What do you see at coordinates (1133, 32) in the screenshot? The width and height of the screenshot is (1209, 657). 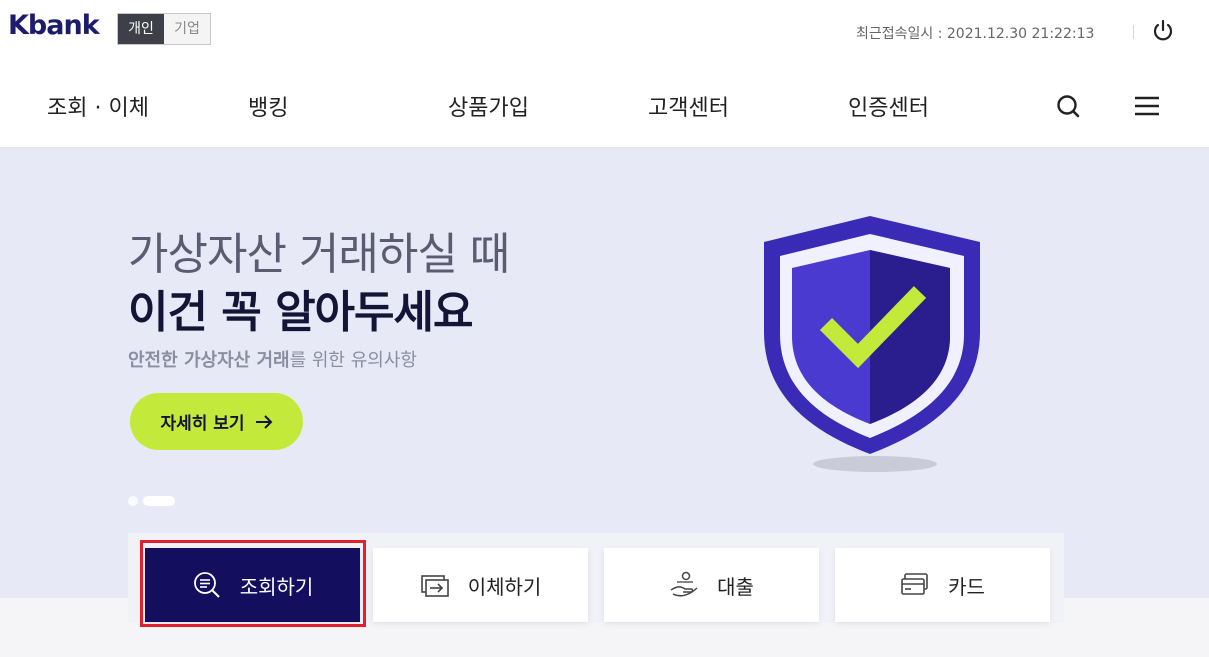 I see `divider` at bounding box center [1133, 32].